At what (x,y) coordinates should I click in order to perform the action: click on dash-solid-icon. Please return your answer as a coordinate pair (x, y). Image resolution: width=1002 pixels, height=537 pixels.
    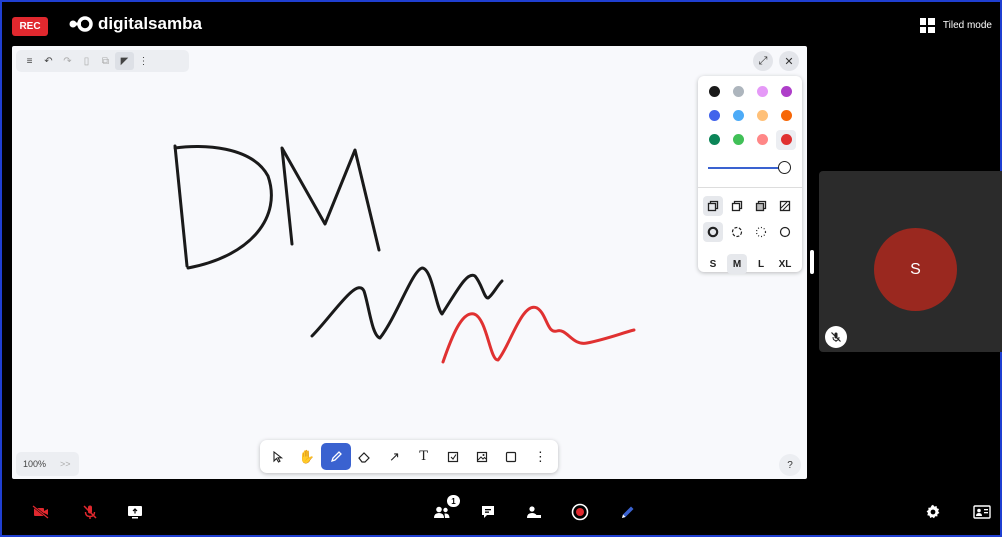
    Looking at the image, I should click on (785, 232).